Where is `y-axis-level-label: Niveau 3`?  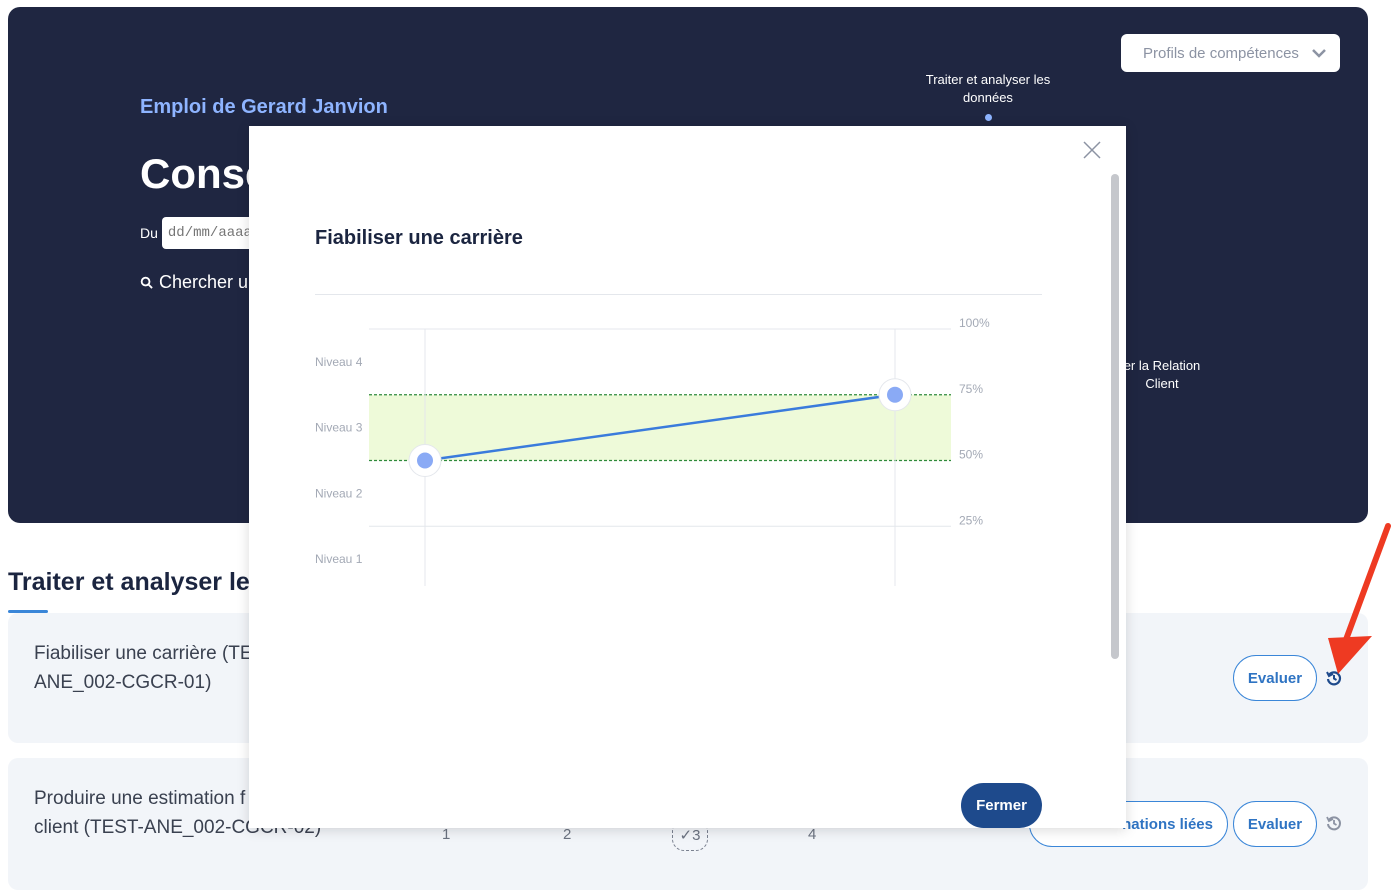 y-axis-level-label: Niveau 3 is located at coordinates (339, 428).